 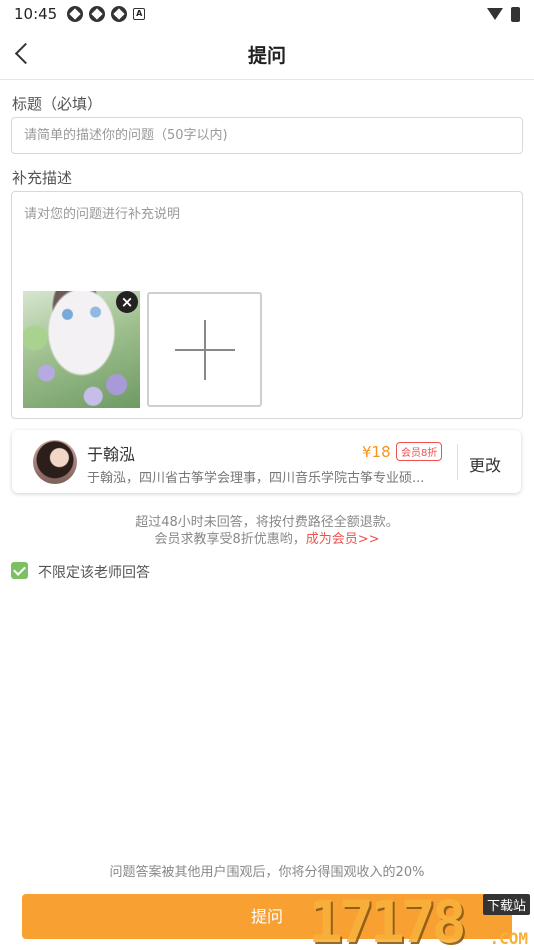 What do you see at coordinates (485, 464) in the screenshot?
I see `change-teacher-button: 更改` at bounding box center [485, 464].